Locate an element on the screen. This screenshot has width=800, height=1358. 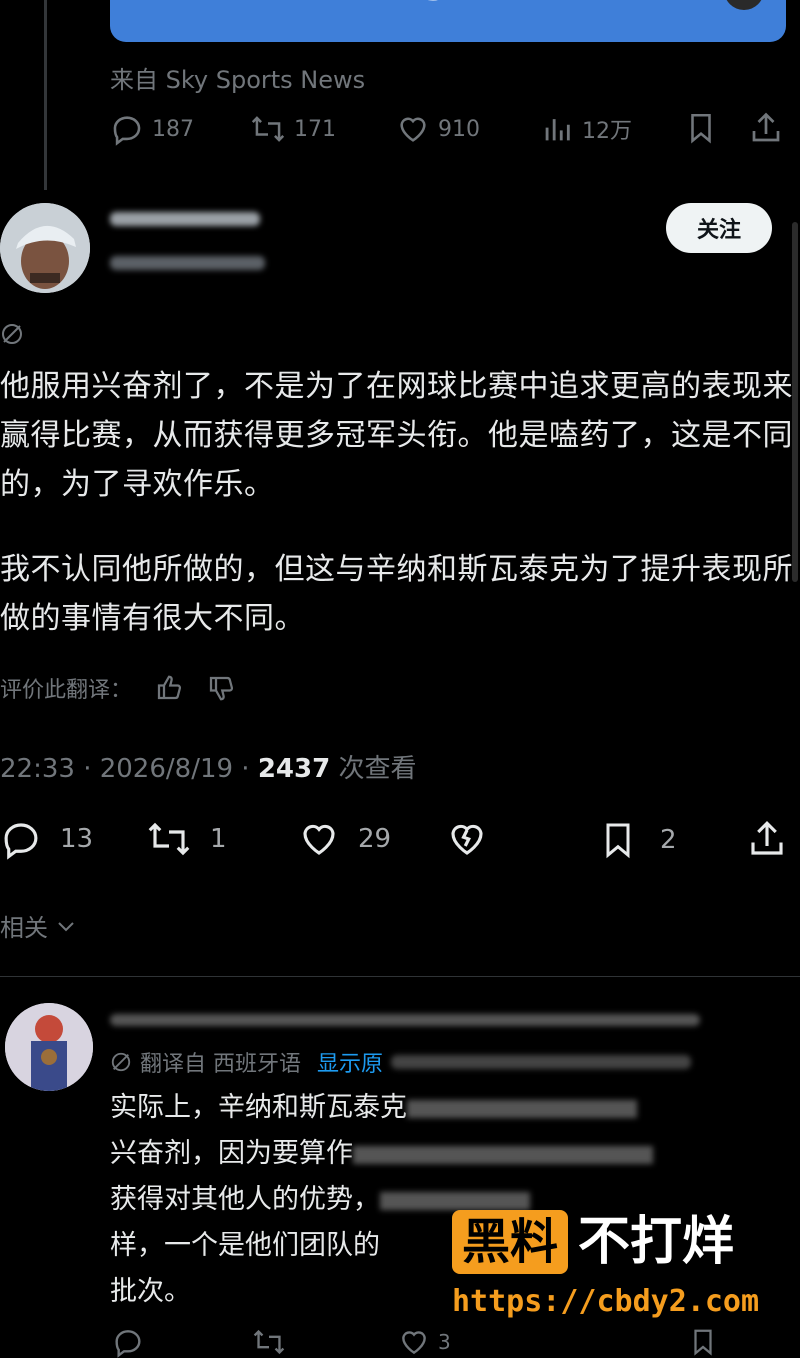
prev-reply-button: 187 is located at coordinates (152, 129).